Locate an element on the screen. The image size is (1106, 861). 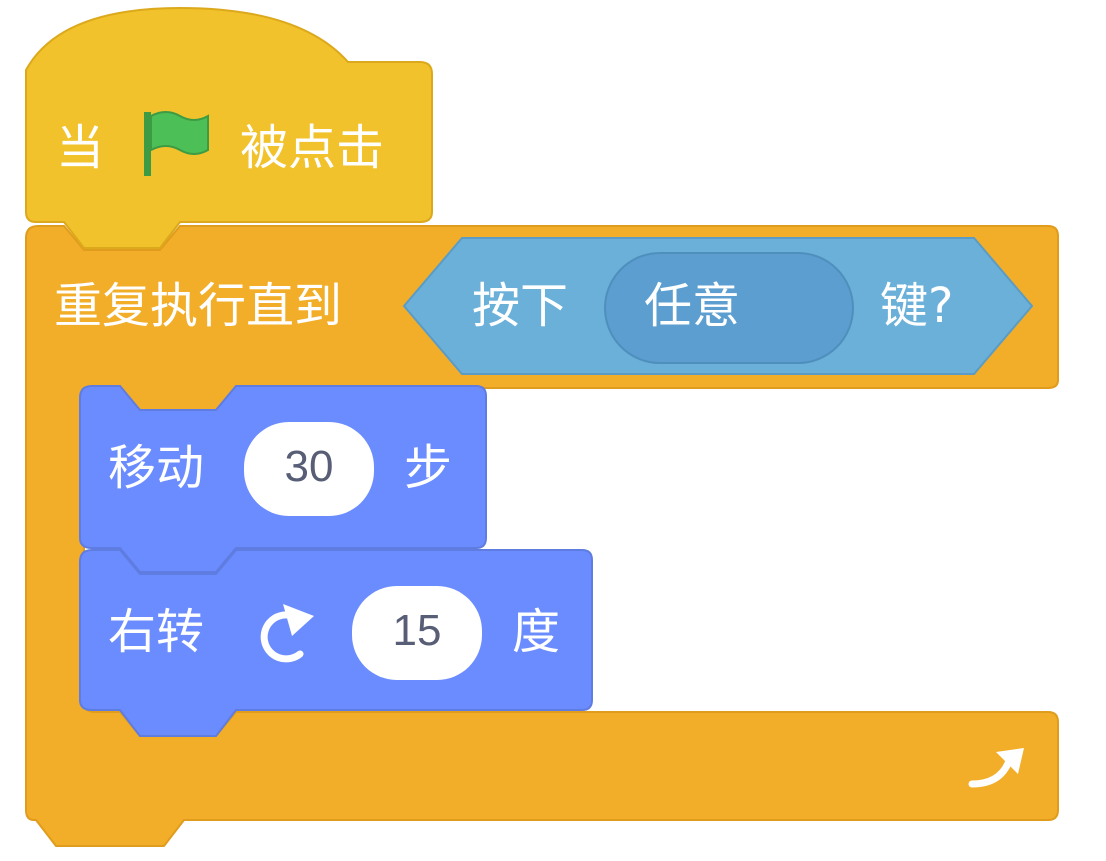
clicked-label: 被点击 is located at coordinates (312, 148).